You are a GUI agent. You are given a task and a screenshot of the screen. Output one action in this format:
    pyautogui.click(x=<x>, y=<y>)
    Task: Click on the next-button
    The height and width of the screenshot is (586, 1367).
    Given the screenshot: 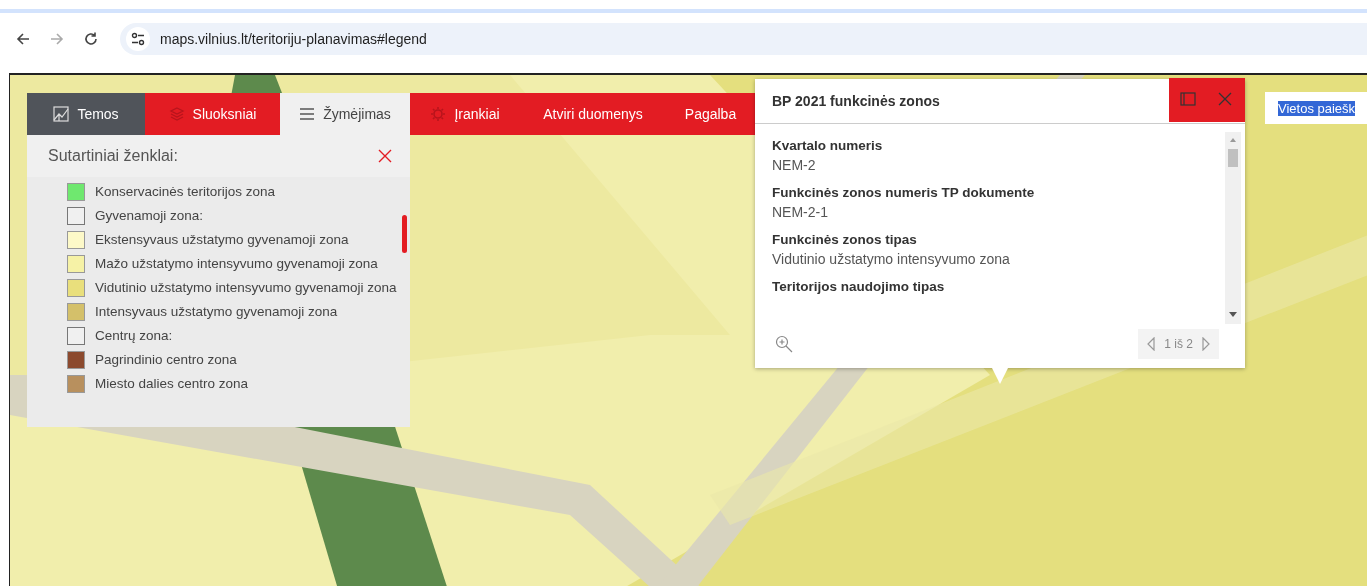 What is the action you would take?
    pyautogui.click(x=1206, y=344)
    